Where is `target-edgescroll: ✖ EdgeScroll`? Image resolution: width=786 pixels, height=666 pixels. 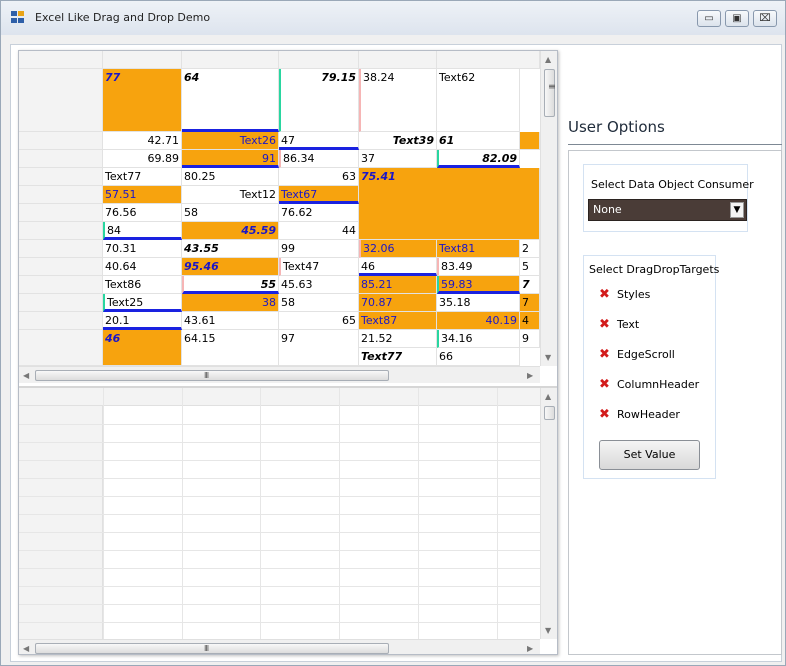 target-edgescroll: ✖ EdgeScroll is located at coordinates (637, 354).